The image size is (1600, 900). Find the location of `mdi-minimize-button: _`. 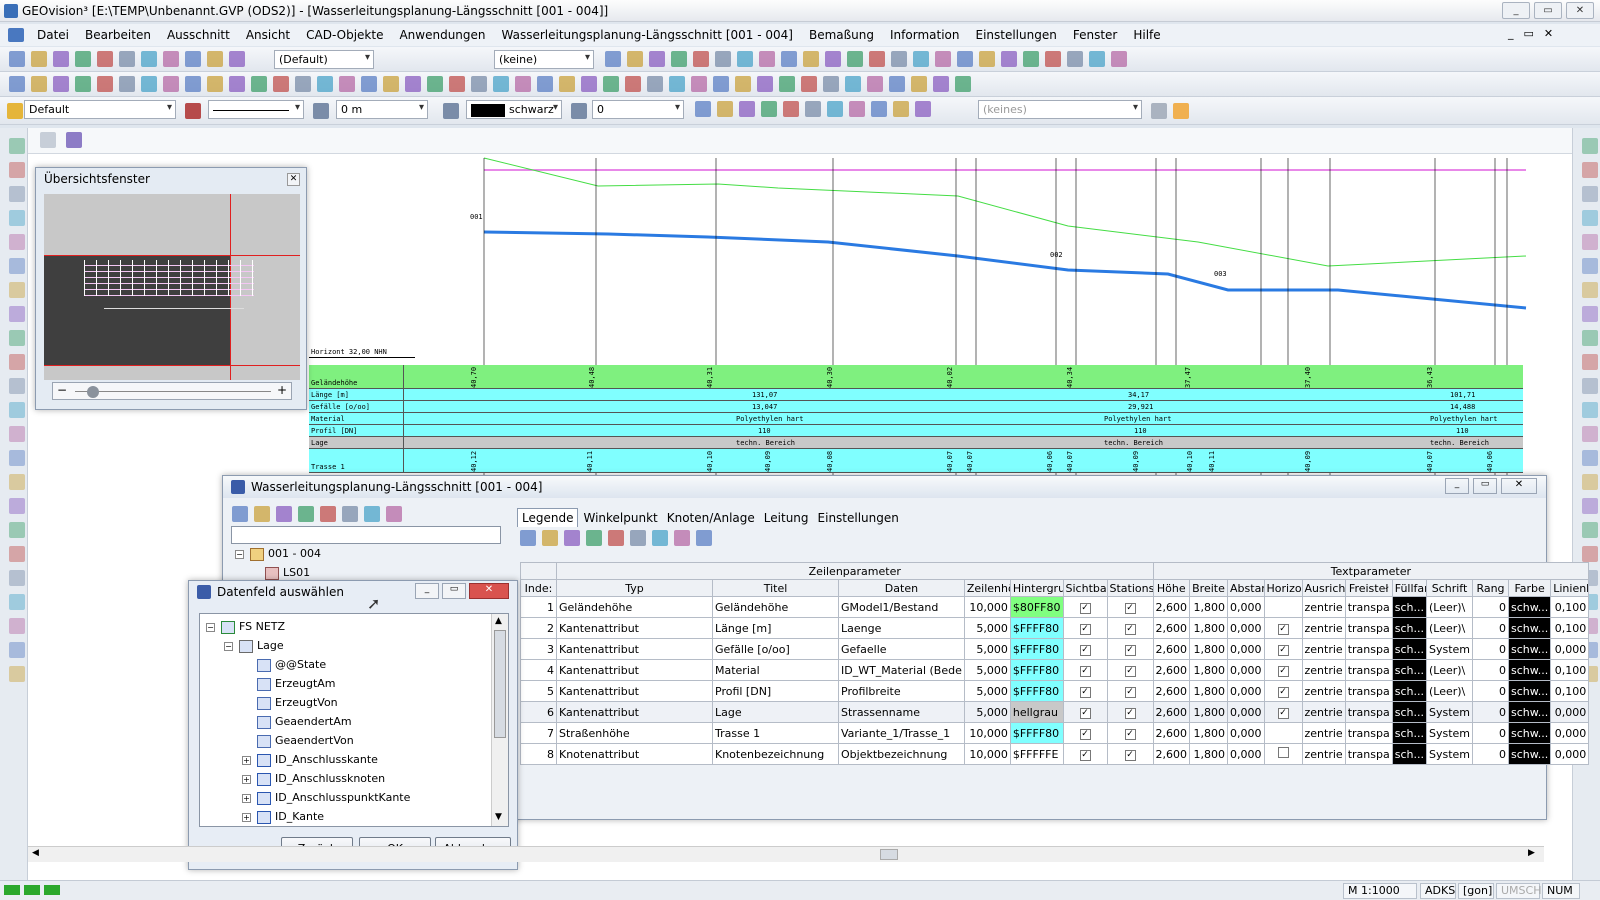

mdi-minimize-button: _ is located at coordinates (1516, 33).